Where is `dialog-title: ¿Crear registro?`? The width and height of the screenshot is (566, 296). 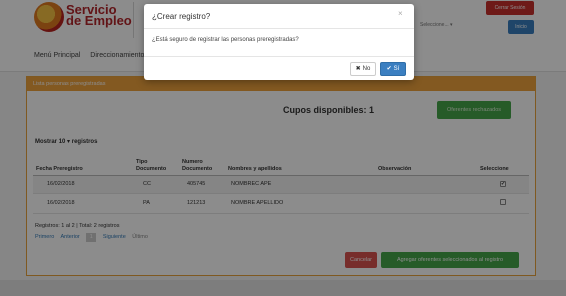
dialog-title: ¿Crear registro? is located at coordinates (181, 16).